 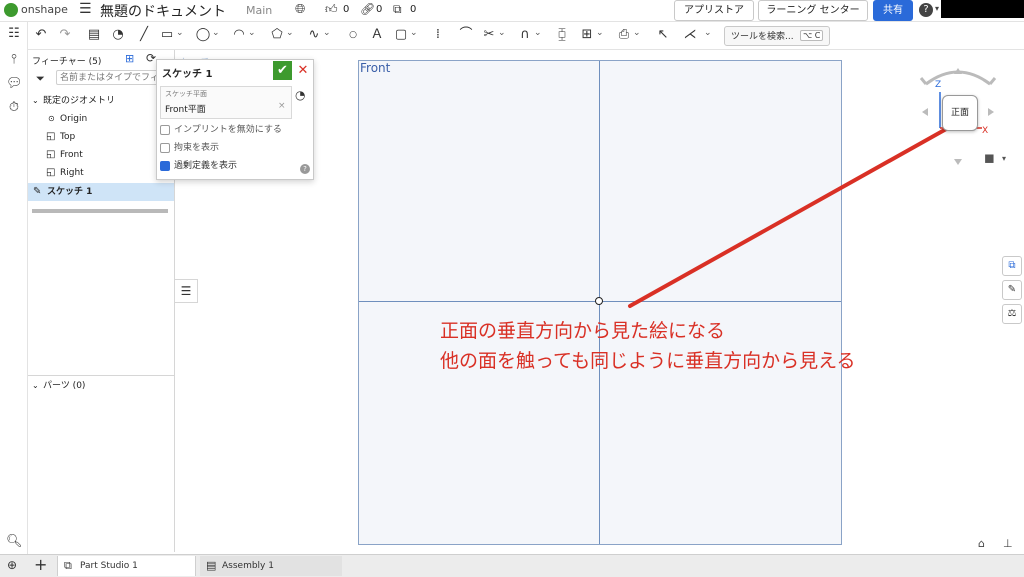 I want to click on display-states-icon: ⧉, so click(x=1012, y=266).